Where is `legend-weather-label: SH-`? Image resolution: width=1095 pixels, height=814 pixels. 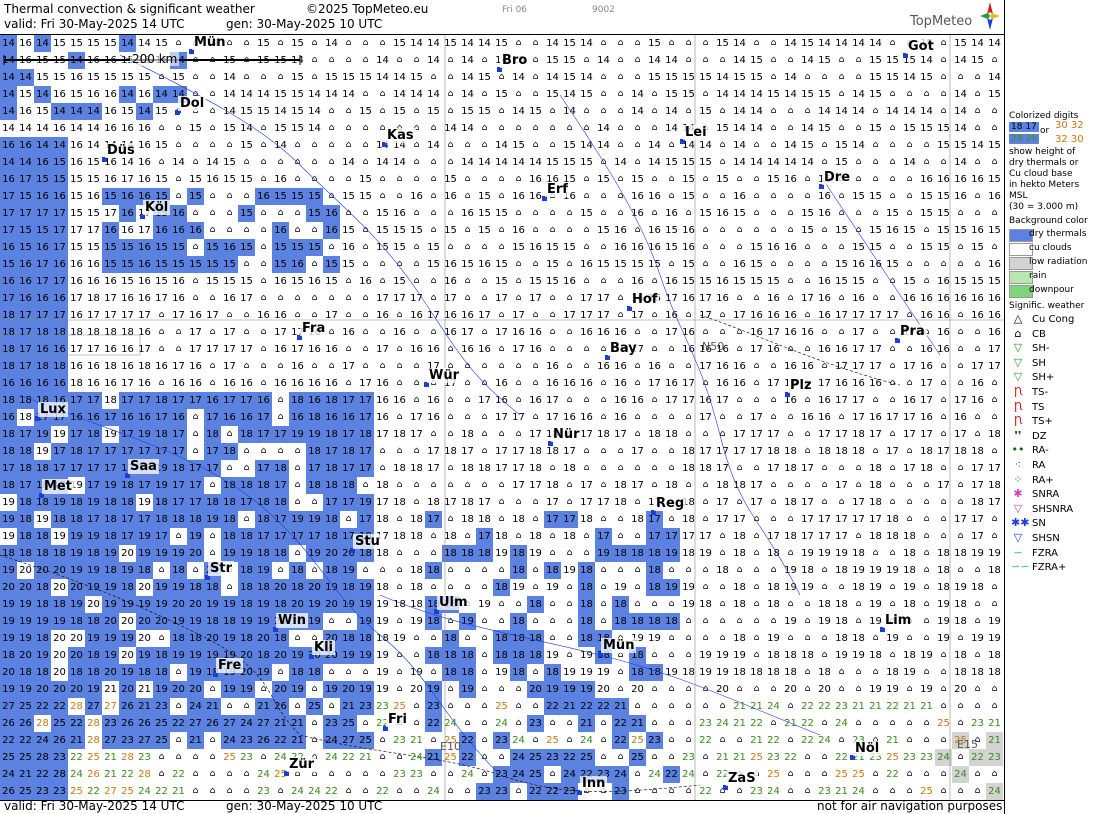
legend-weather-label: SH- is located at coordinates (1041, 349).